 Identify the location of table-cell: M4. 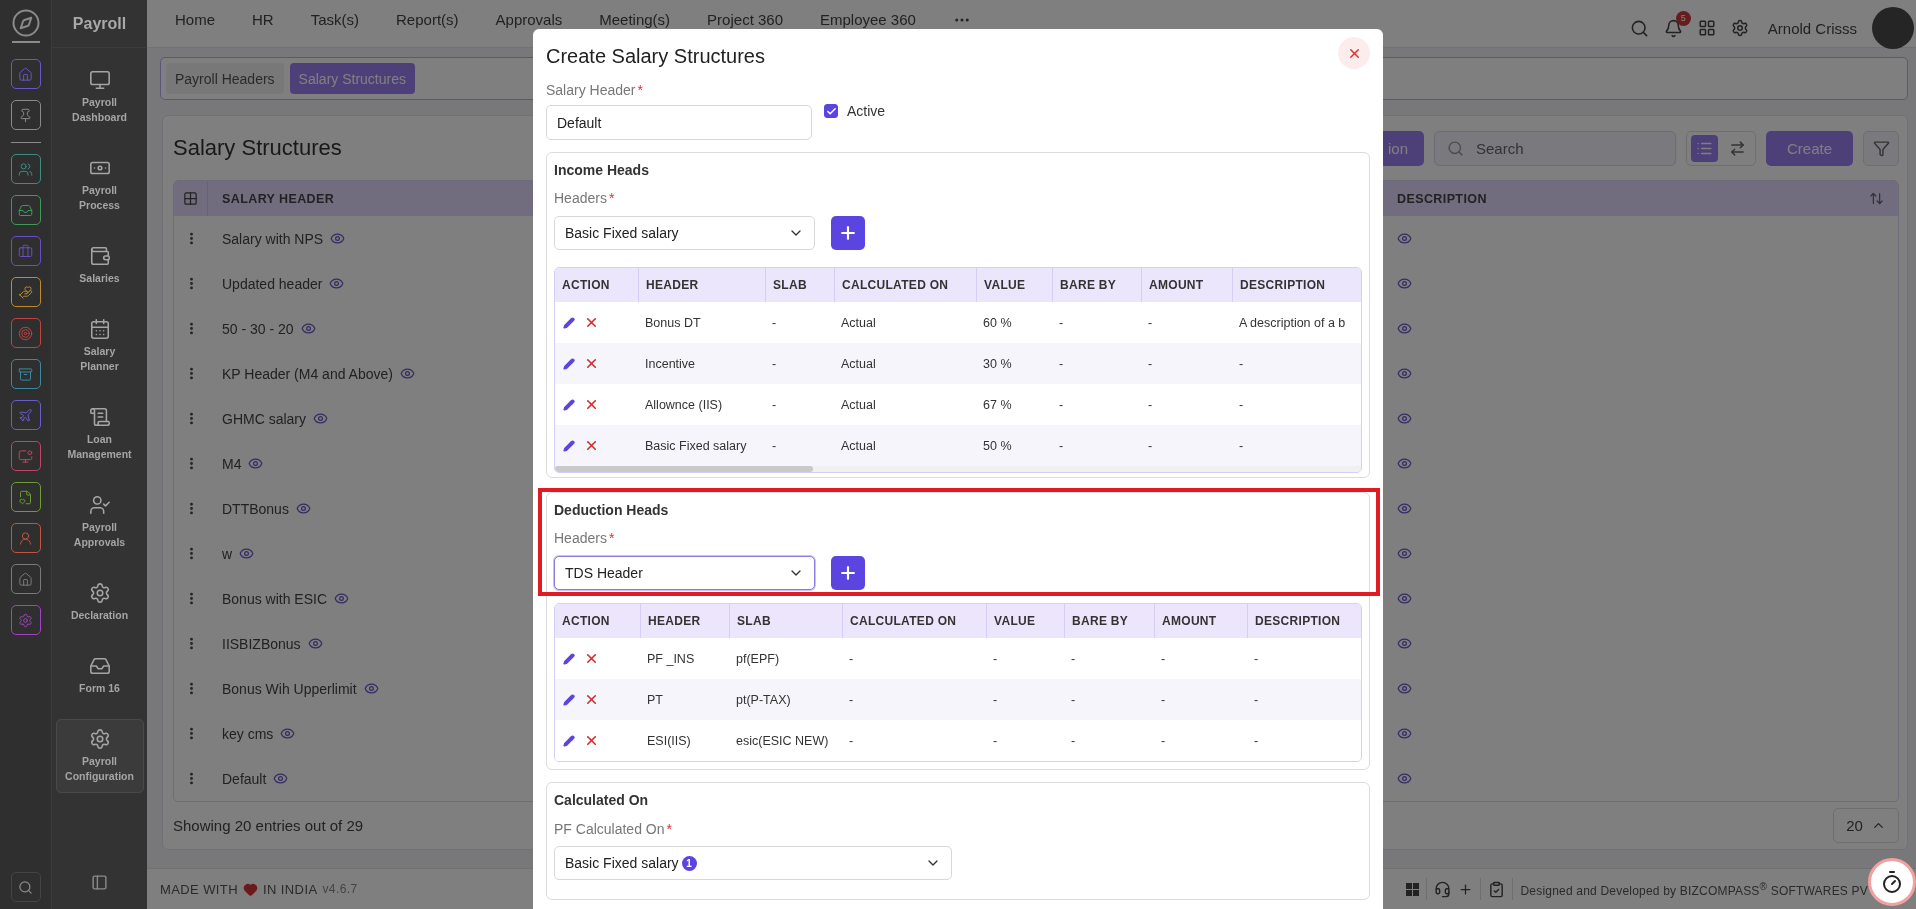
(232, 463).